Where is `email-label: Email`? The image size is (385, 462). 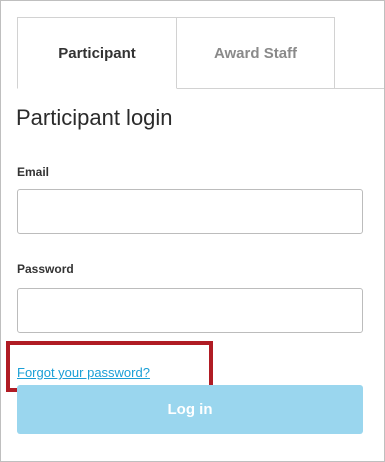 email-label: Email is located at coordinates (33, 172).